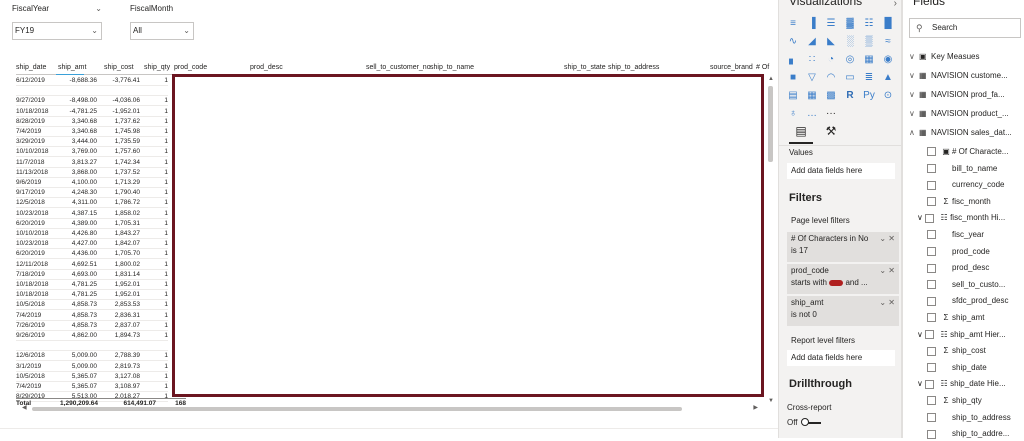 Image resolution: width=1024 pixels, height=441 pixels. I want to click on table-row: 12/5/2018 4,311.00 1,786.72 1, so click(92, 203).